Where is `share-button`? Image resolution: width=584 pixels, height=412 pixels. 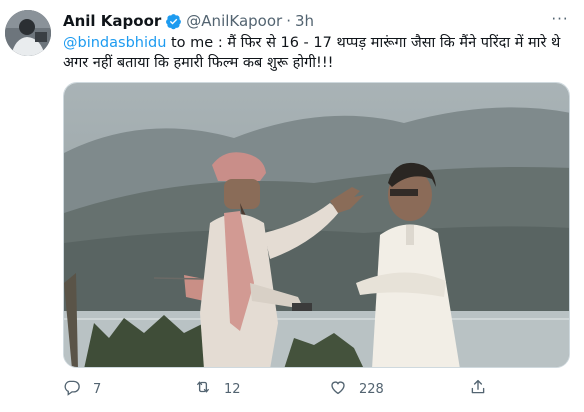 share-button is located at coordinates (478, 389).